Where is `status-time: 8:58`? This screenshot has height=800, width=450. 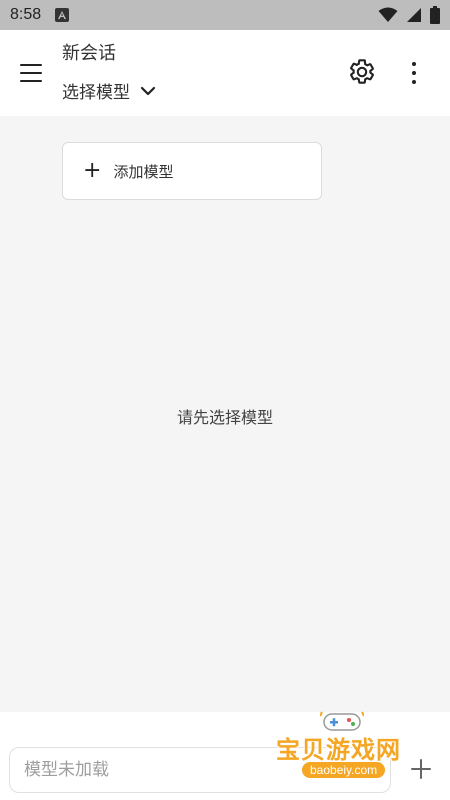 status-time: 8:58 is located at coordinates (26, 14).